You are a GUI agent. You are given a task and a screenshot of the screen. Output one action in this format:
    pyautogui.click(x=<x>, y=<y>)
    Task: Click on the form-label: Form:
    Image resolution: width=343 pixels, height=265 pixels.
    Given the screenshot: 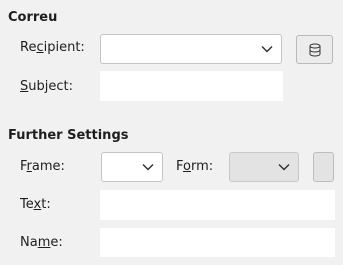 What is the action you would take?
    pyautogui.click(x=195, y=166)
    